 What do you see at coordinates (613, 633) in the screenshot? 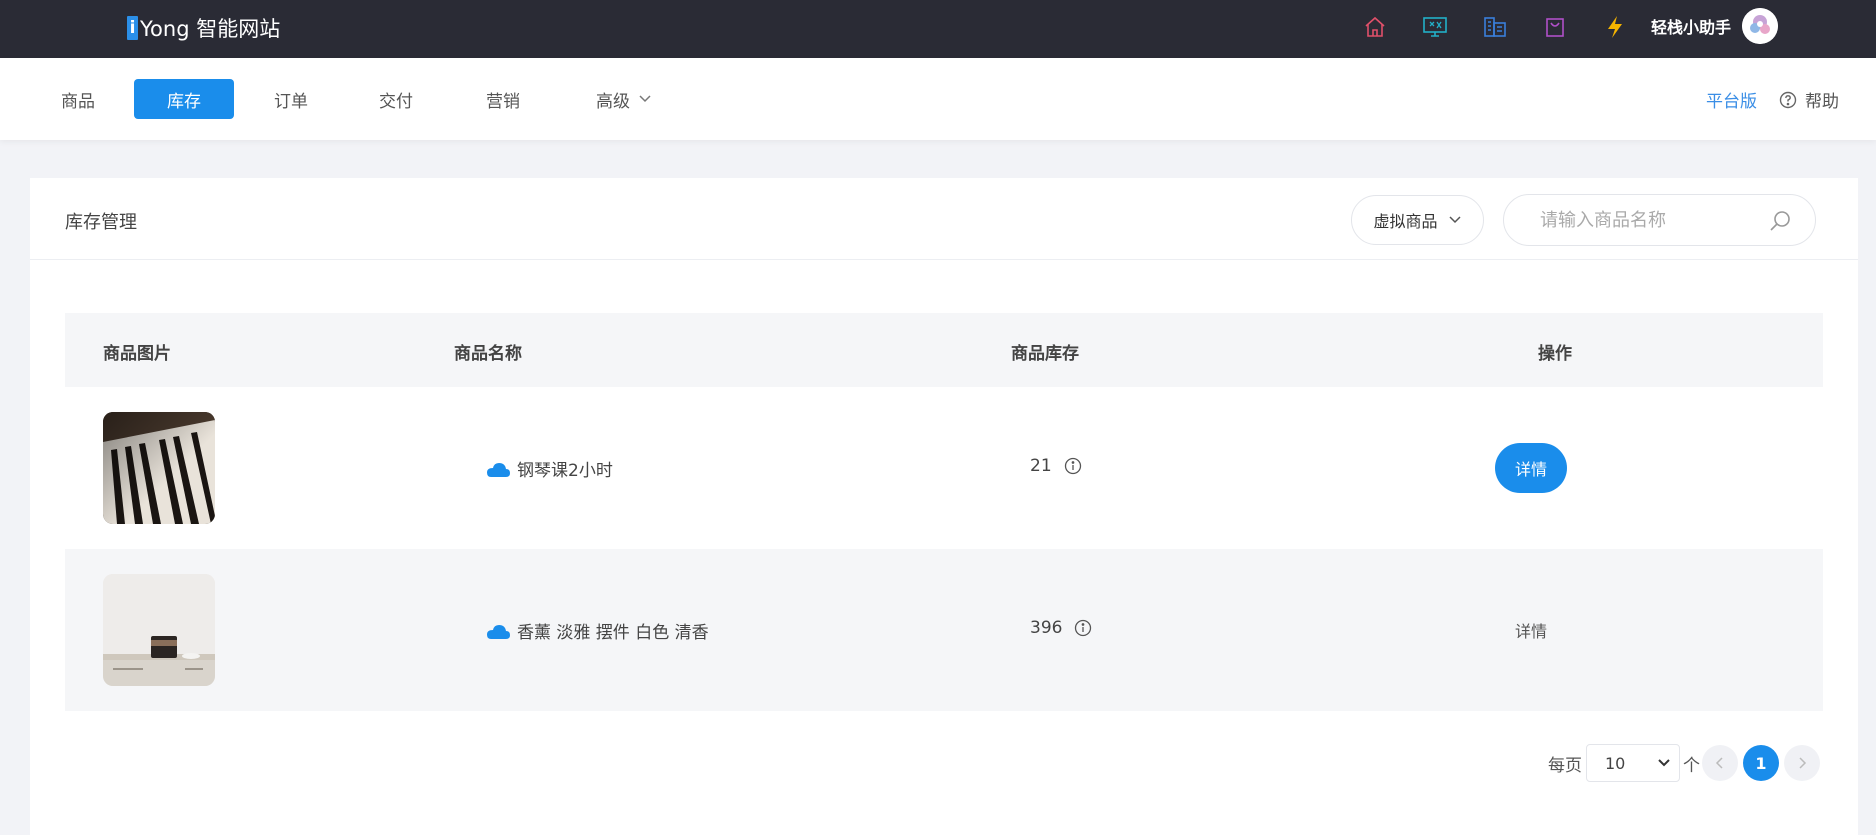
I see `product-name-text: 香薰 淡雅 摆件 白色 清香` at bounding box center [613, 633].